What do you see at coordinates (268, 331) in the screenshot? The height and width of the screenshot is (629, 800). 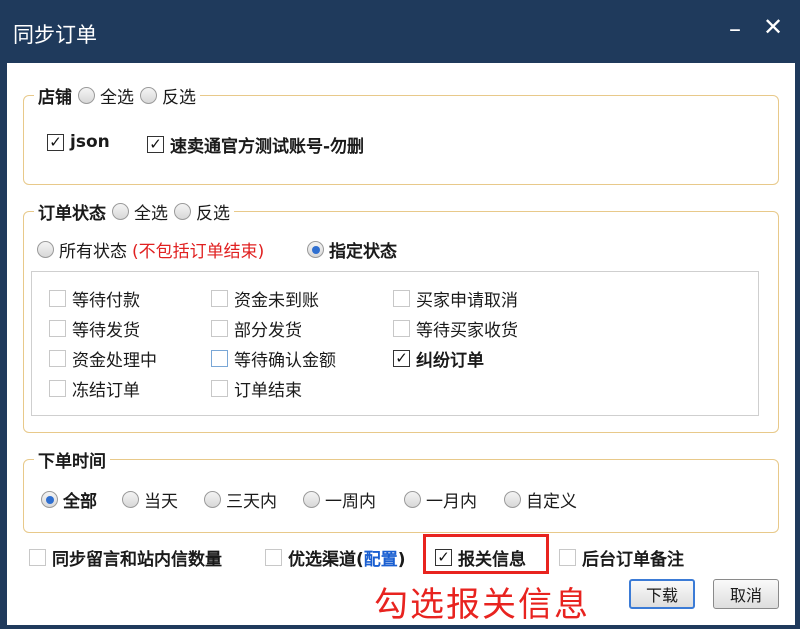 I see `checkbox-label: 部分发货` at bounding box center [268, 331].